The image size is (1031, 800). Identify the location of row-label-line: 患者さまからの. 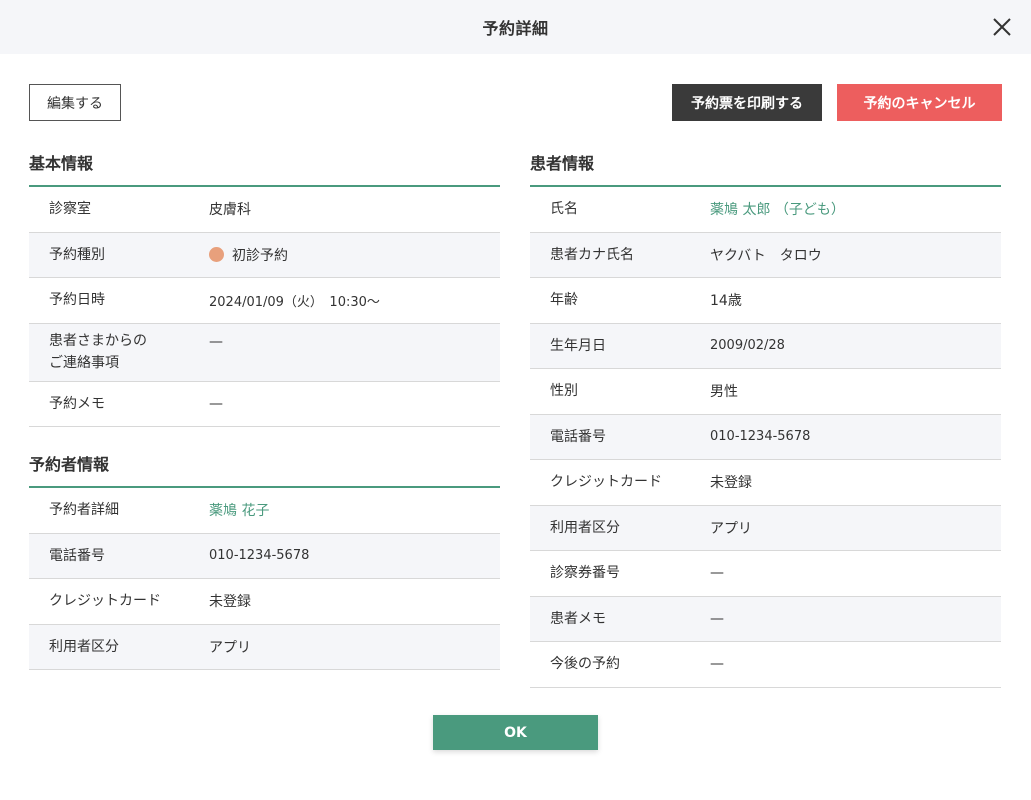
(98, 341).